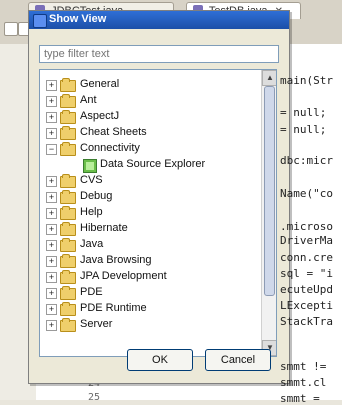 This screenshot has width=342, height=405. I want to click on tree-item-label: CVS, so click(91, 180).